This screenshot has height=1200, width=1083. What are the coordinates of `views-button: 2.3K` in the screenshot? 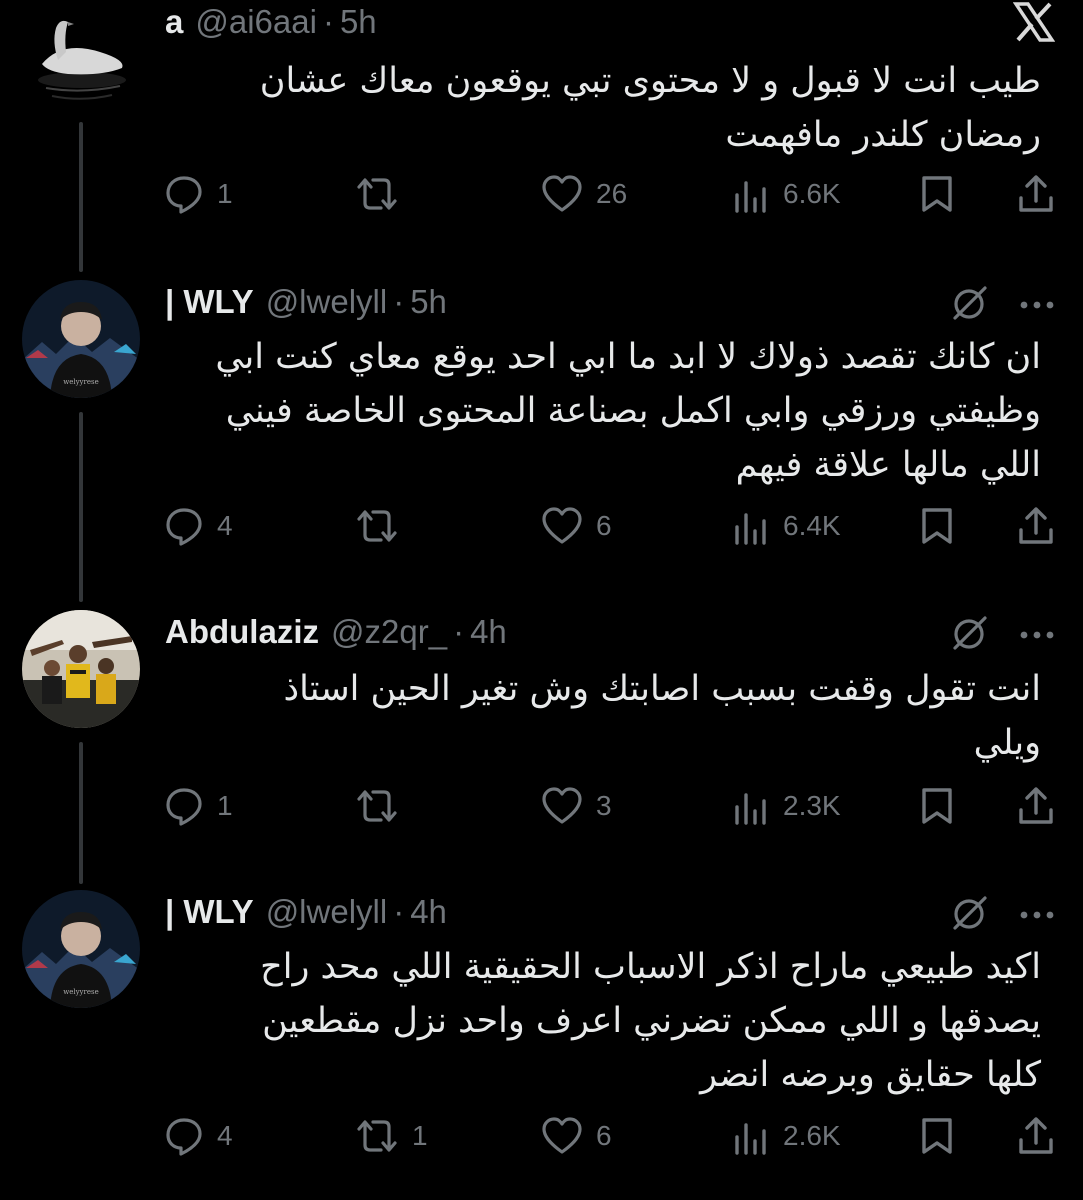 It's located at (786, 806).